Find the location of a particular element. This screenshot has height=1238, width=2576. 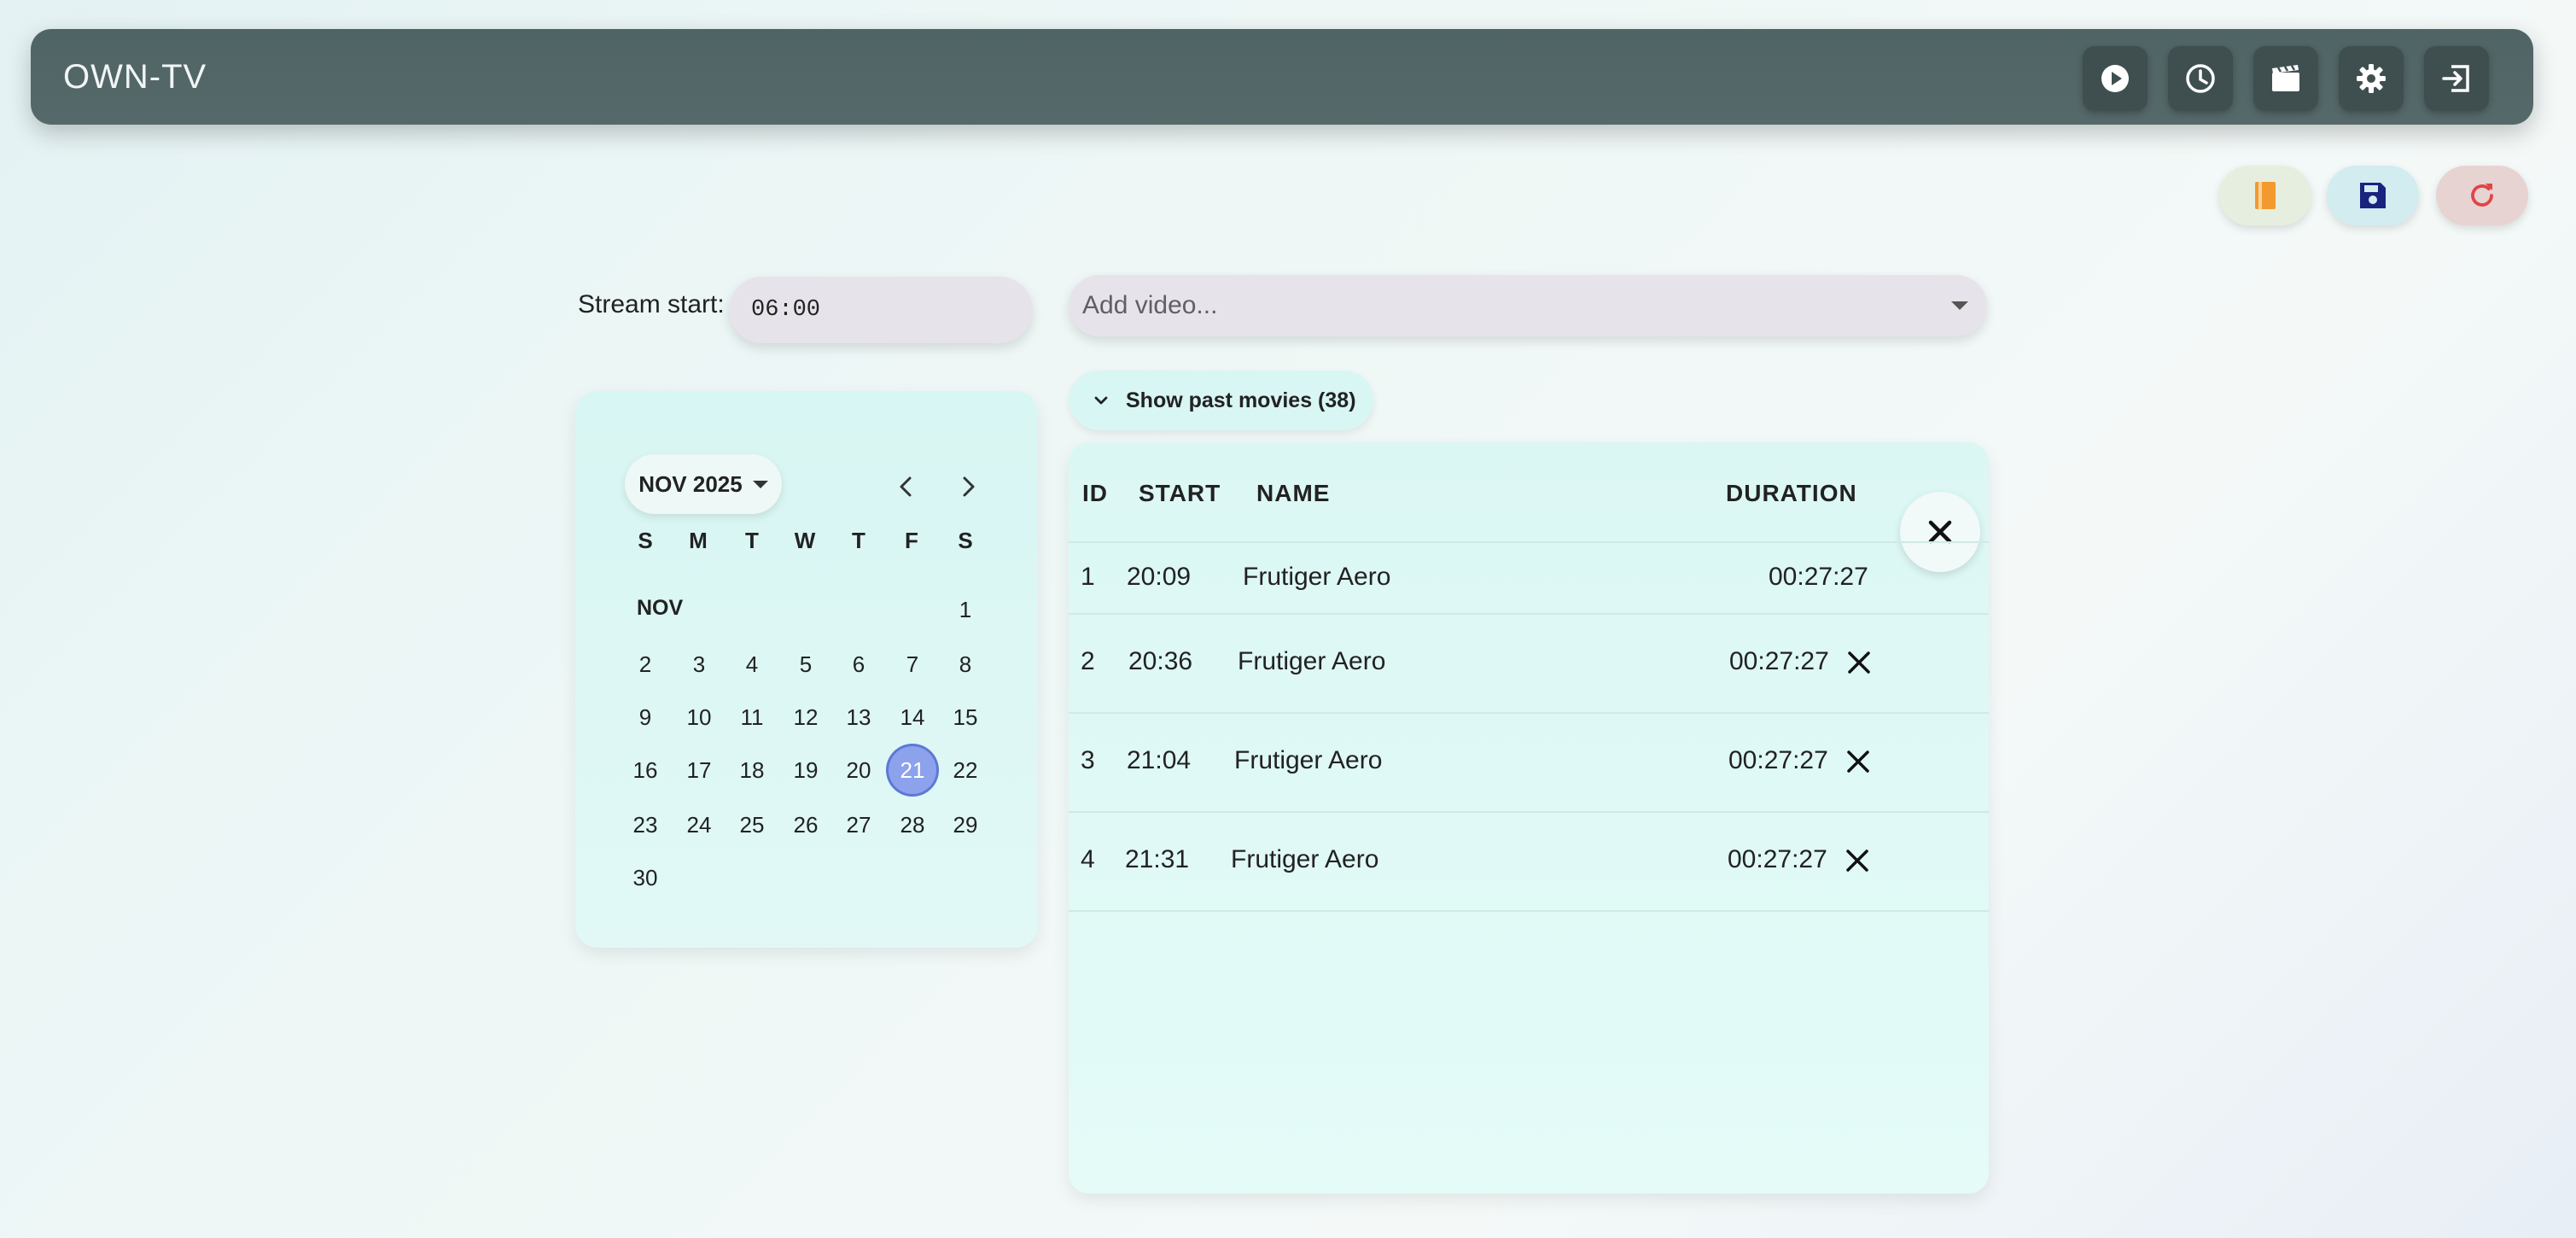

calendar-day: 19 is located at coordinates (806, 770).